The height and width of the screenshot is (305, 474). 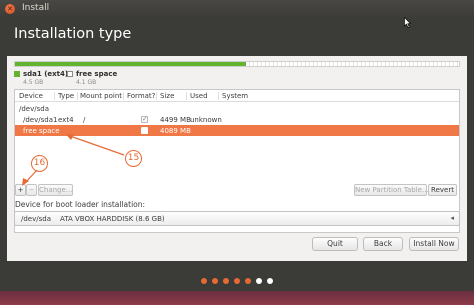 What do you see at coordinates (335, 244) in the screenshot?
I see `quit-button: Quit` at bounding box center [335, 244].